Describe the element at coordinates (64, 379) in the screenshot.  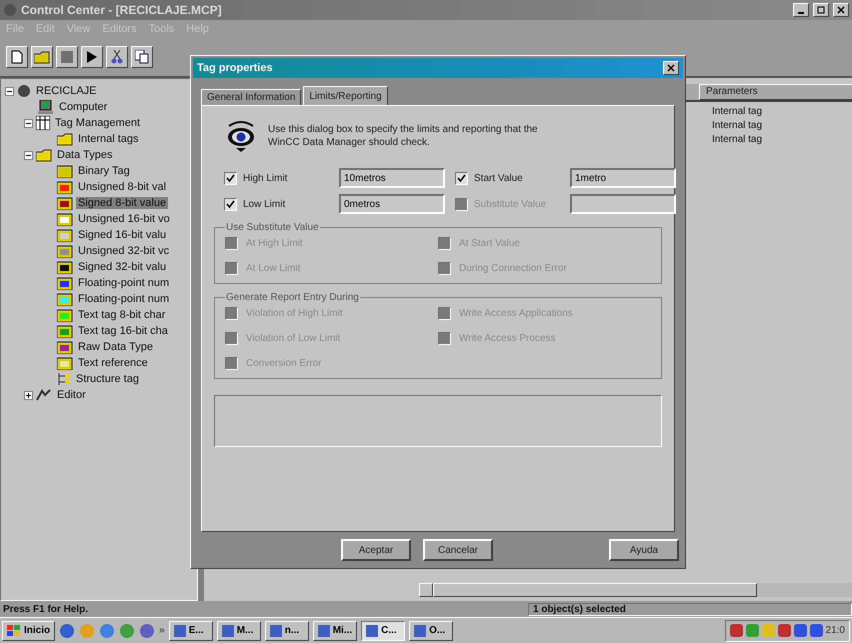
I see `structure-icon` at that location.